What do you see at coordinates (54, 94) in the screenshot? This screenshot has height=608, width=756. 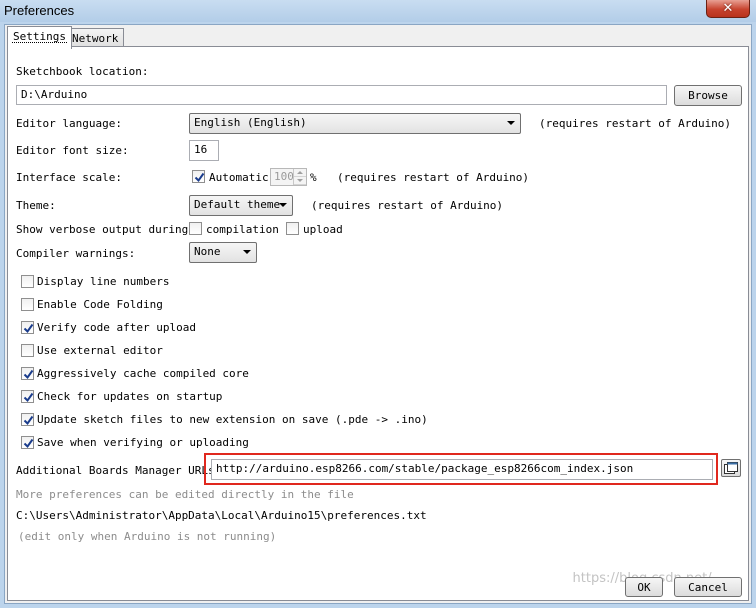 I see `sketchbook-location-value: D:\Arduino` at bounding box center [54, 94].